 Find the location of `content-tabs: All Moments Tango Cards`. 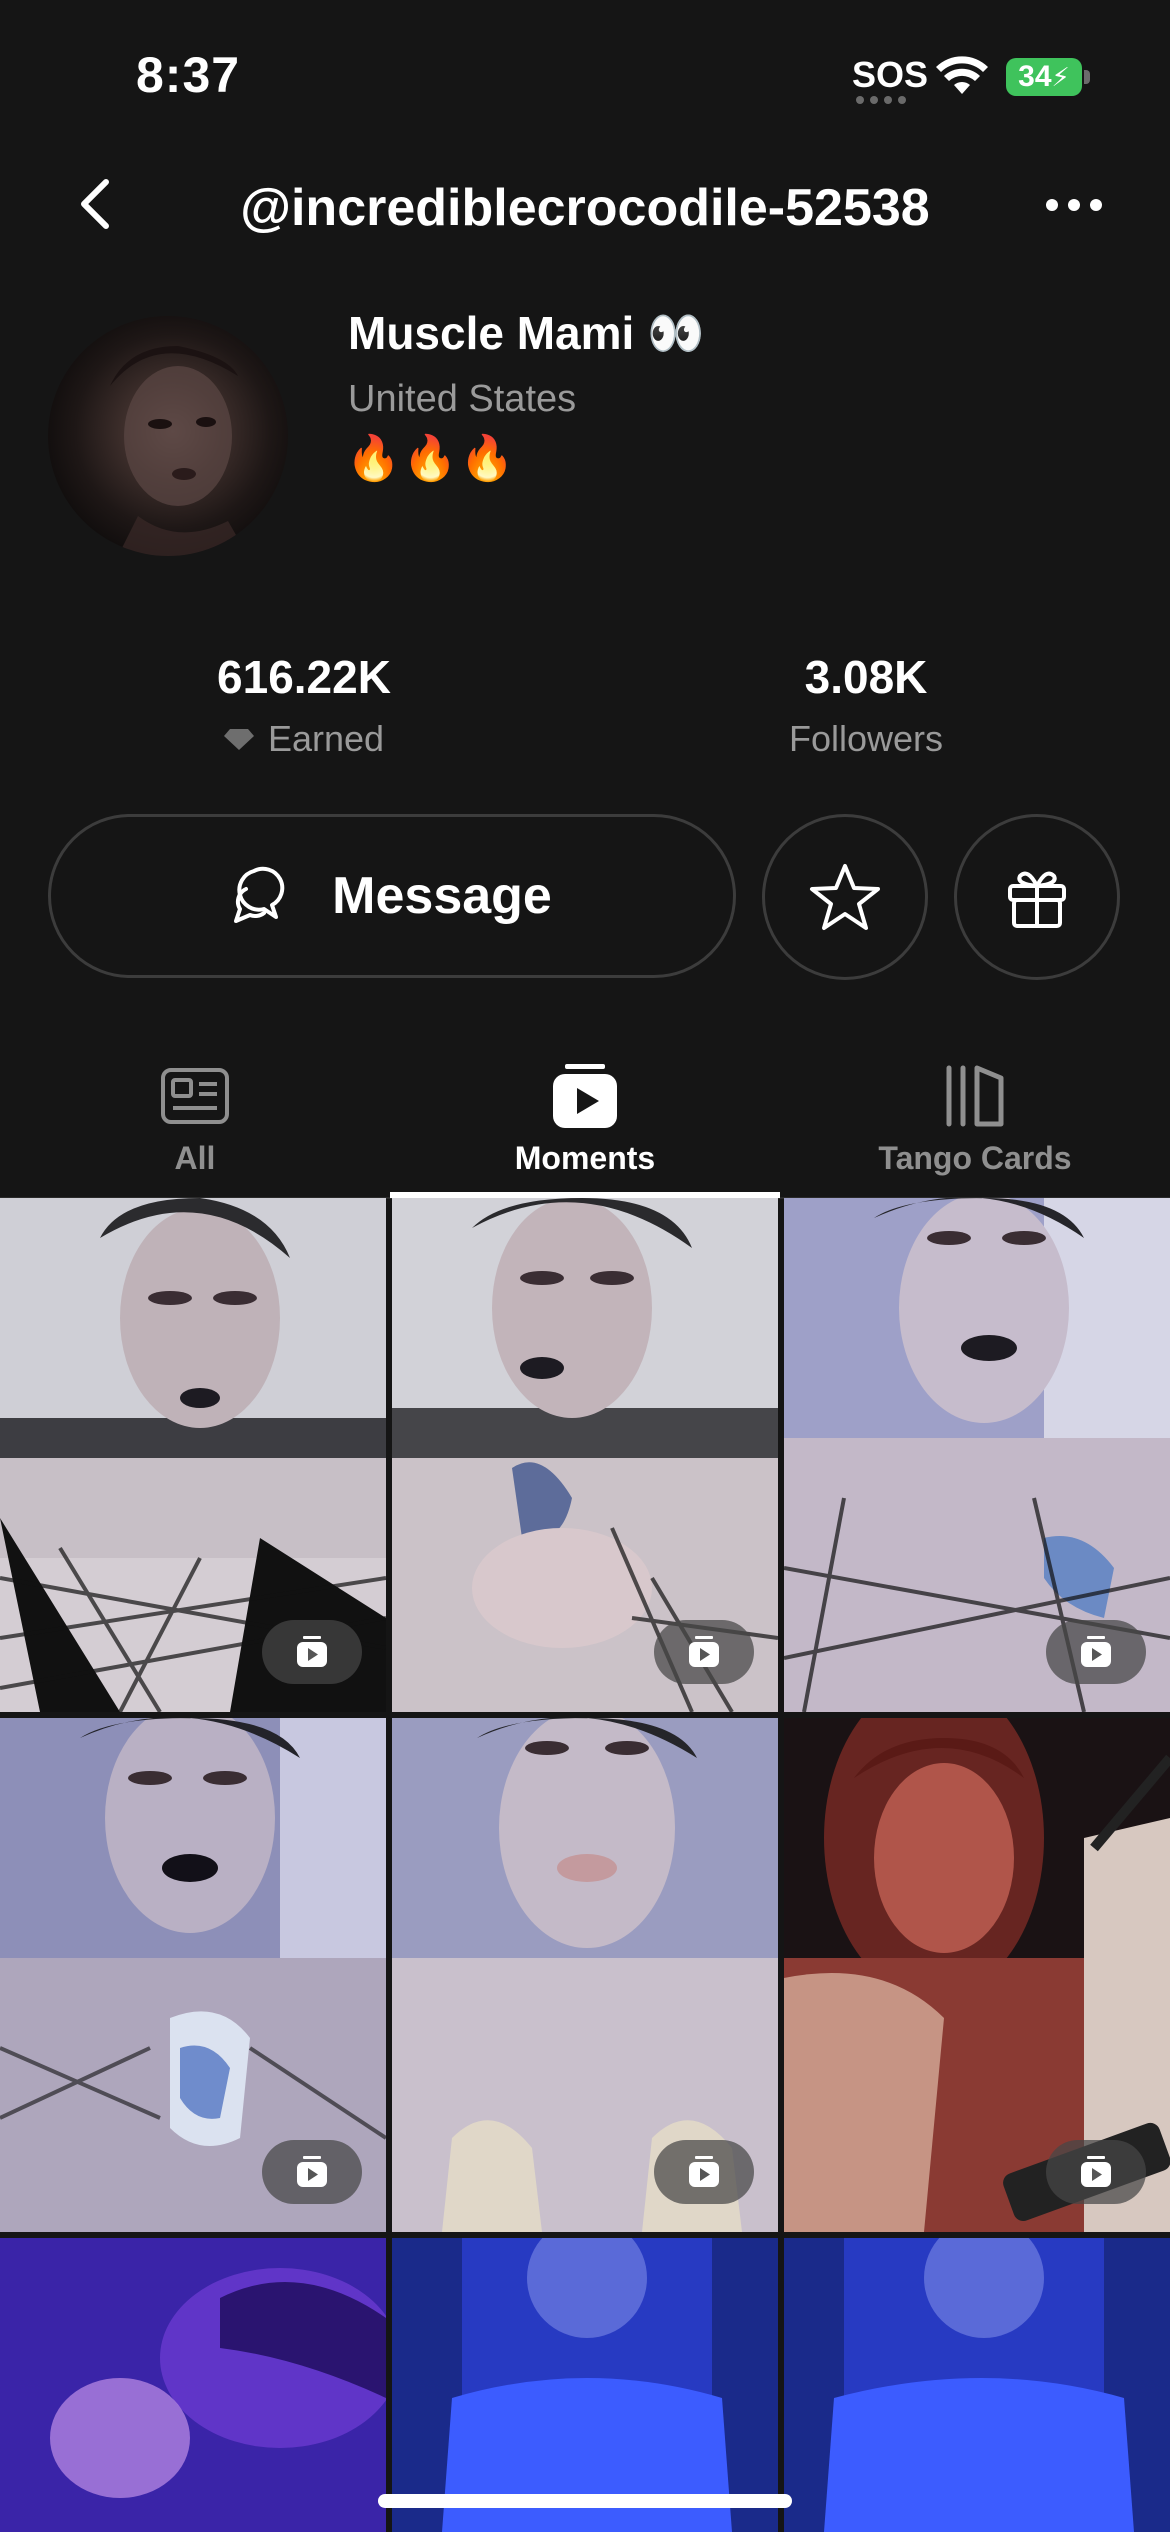

content-tabs: All Moments Tango Cards is located at coordinates (585, 1118).